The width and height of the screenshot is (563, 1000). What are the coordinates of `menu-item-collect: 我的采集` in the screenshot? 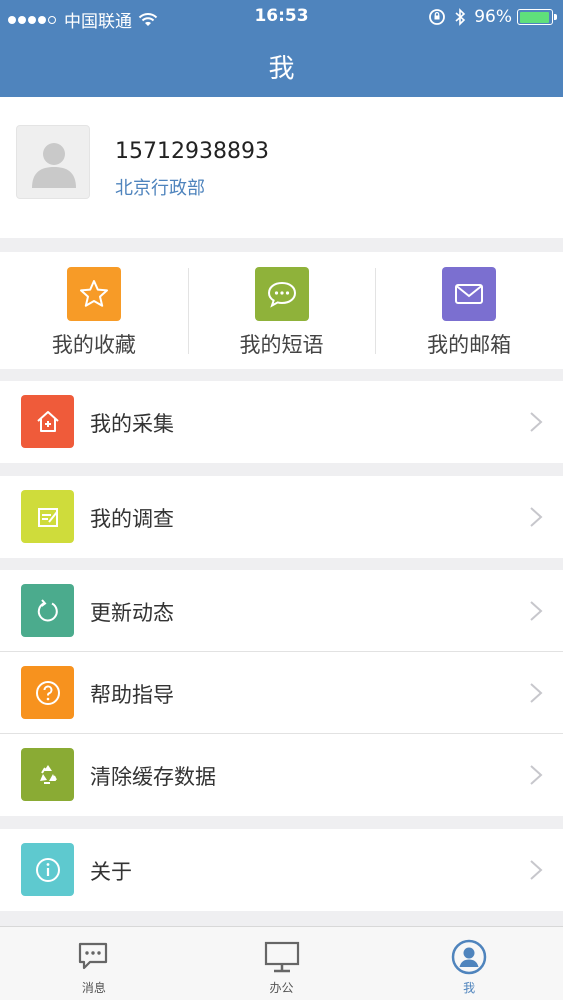 It's located at (281, 422).